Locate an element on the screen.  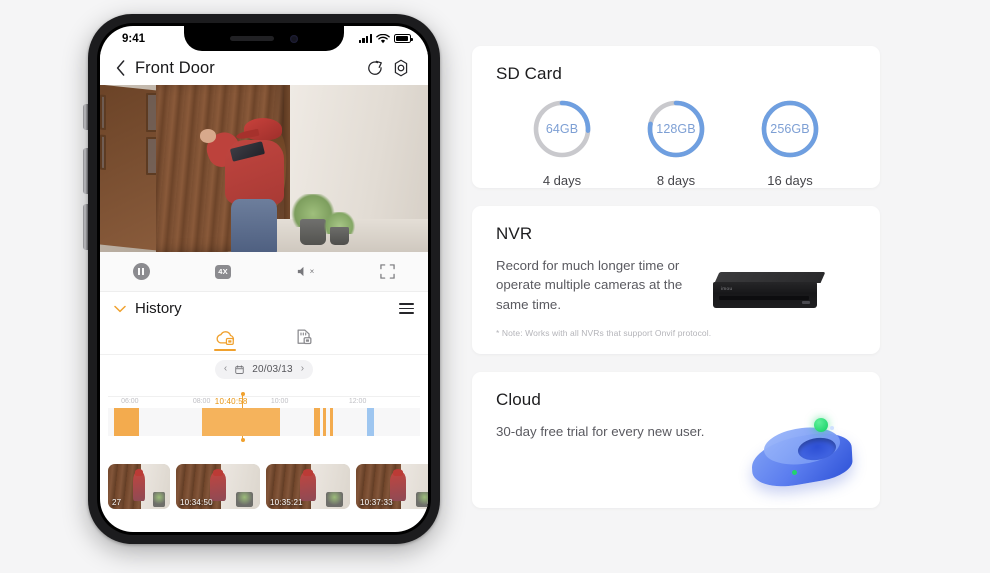
cloud-upload-dot-icon is located at coordinates (821, 425).